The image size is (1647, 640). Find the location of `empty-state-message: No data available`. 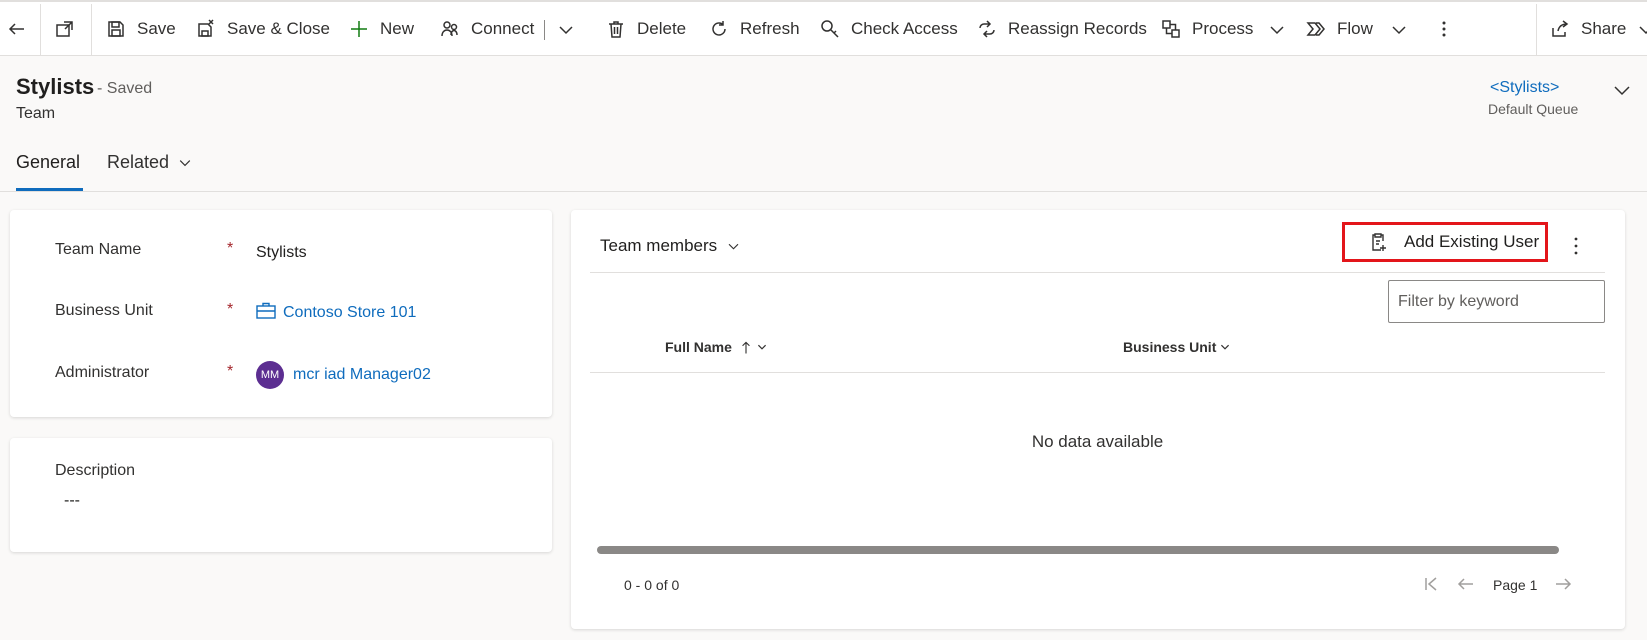

empty-state-message: No data available is located at coordinates (1097, 441).